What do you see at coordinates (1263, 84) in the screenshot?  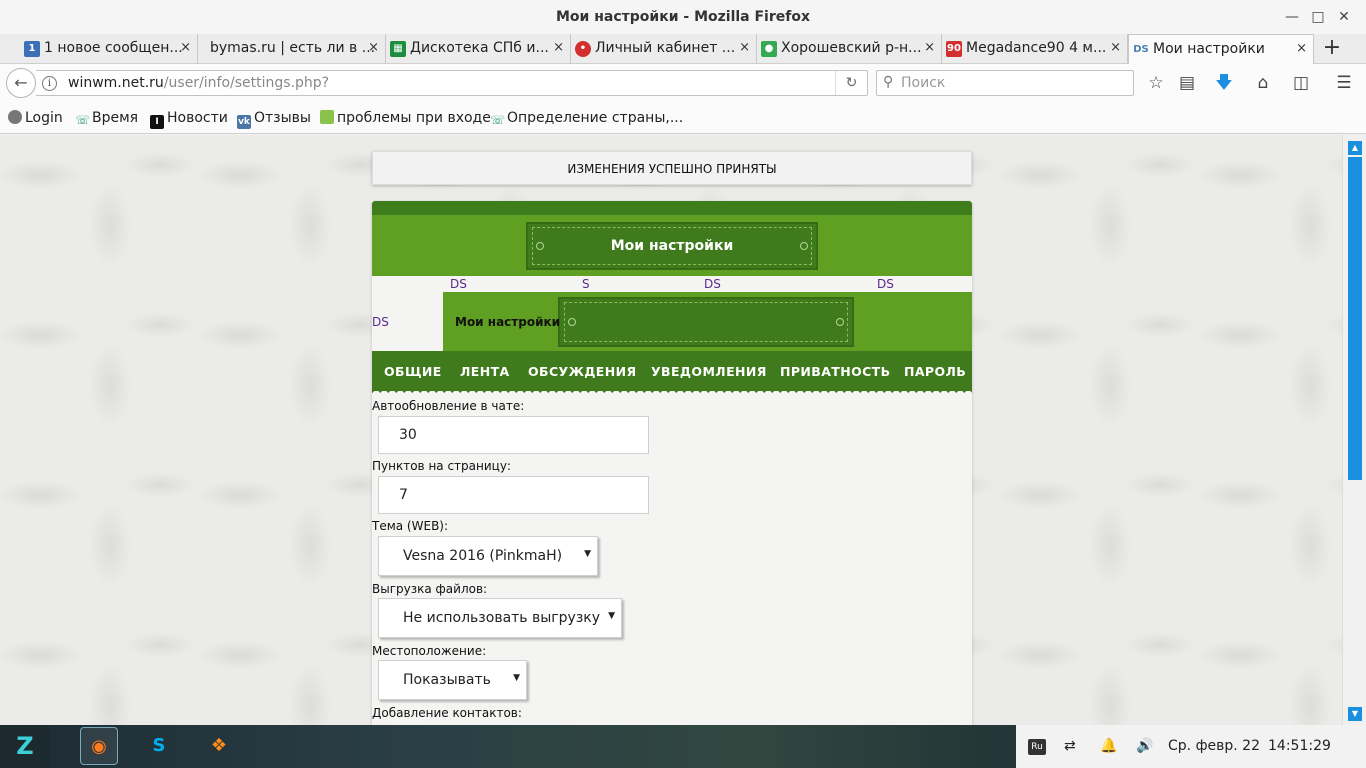 I see `home-icon: ⌂` at bounding box center [1263, 84].